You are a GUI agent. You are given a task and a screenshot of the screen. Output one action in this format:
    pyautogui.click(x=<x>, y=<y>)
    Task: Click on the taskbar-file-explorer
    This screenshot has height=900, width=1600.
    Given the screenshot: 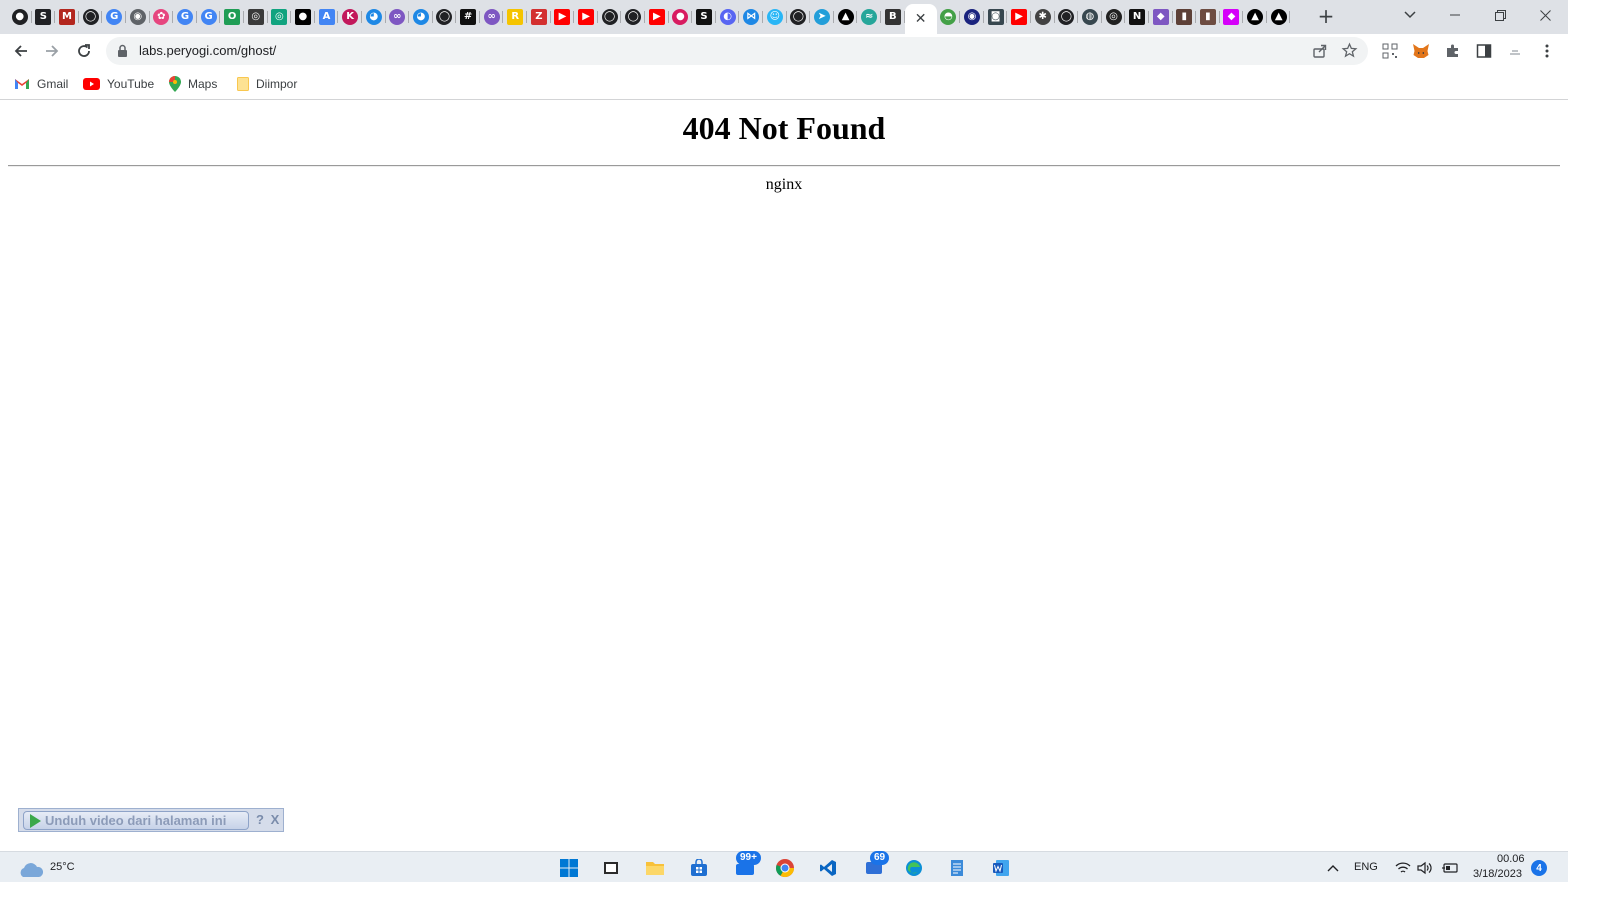 What is the action you would take?
    pyautogui.click(x=655, y=868)
    